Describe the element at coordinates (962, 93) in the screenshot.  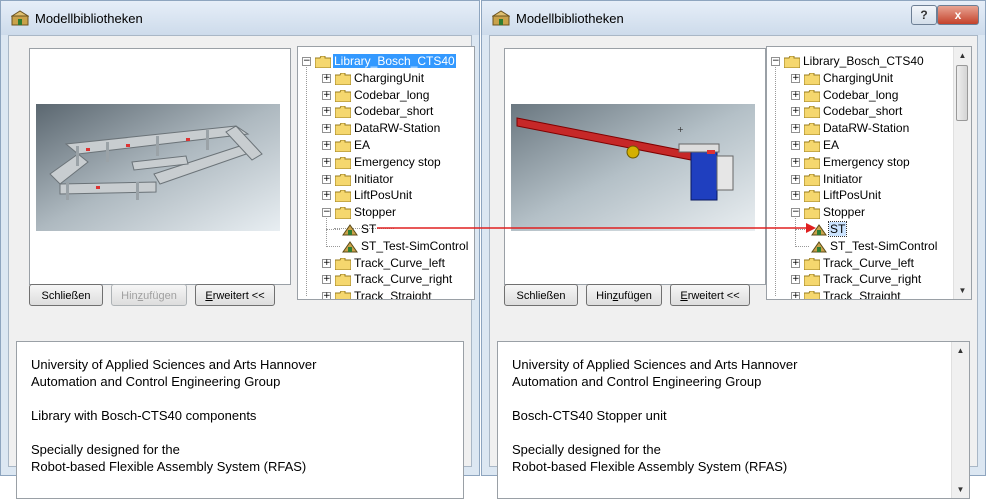
I see `scroll-thumb` at that location.